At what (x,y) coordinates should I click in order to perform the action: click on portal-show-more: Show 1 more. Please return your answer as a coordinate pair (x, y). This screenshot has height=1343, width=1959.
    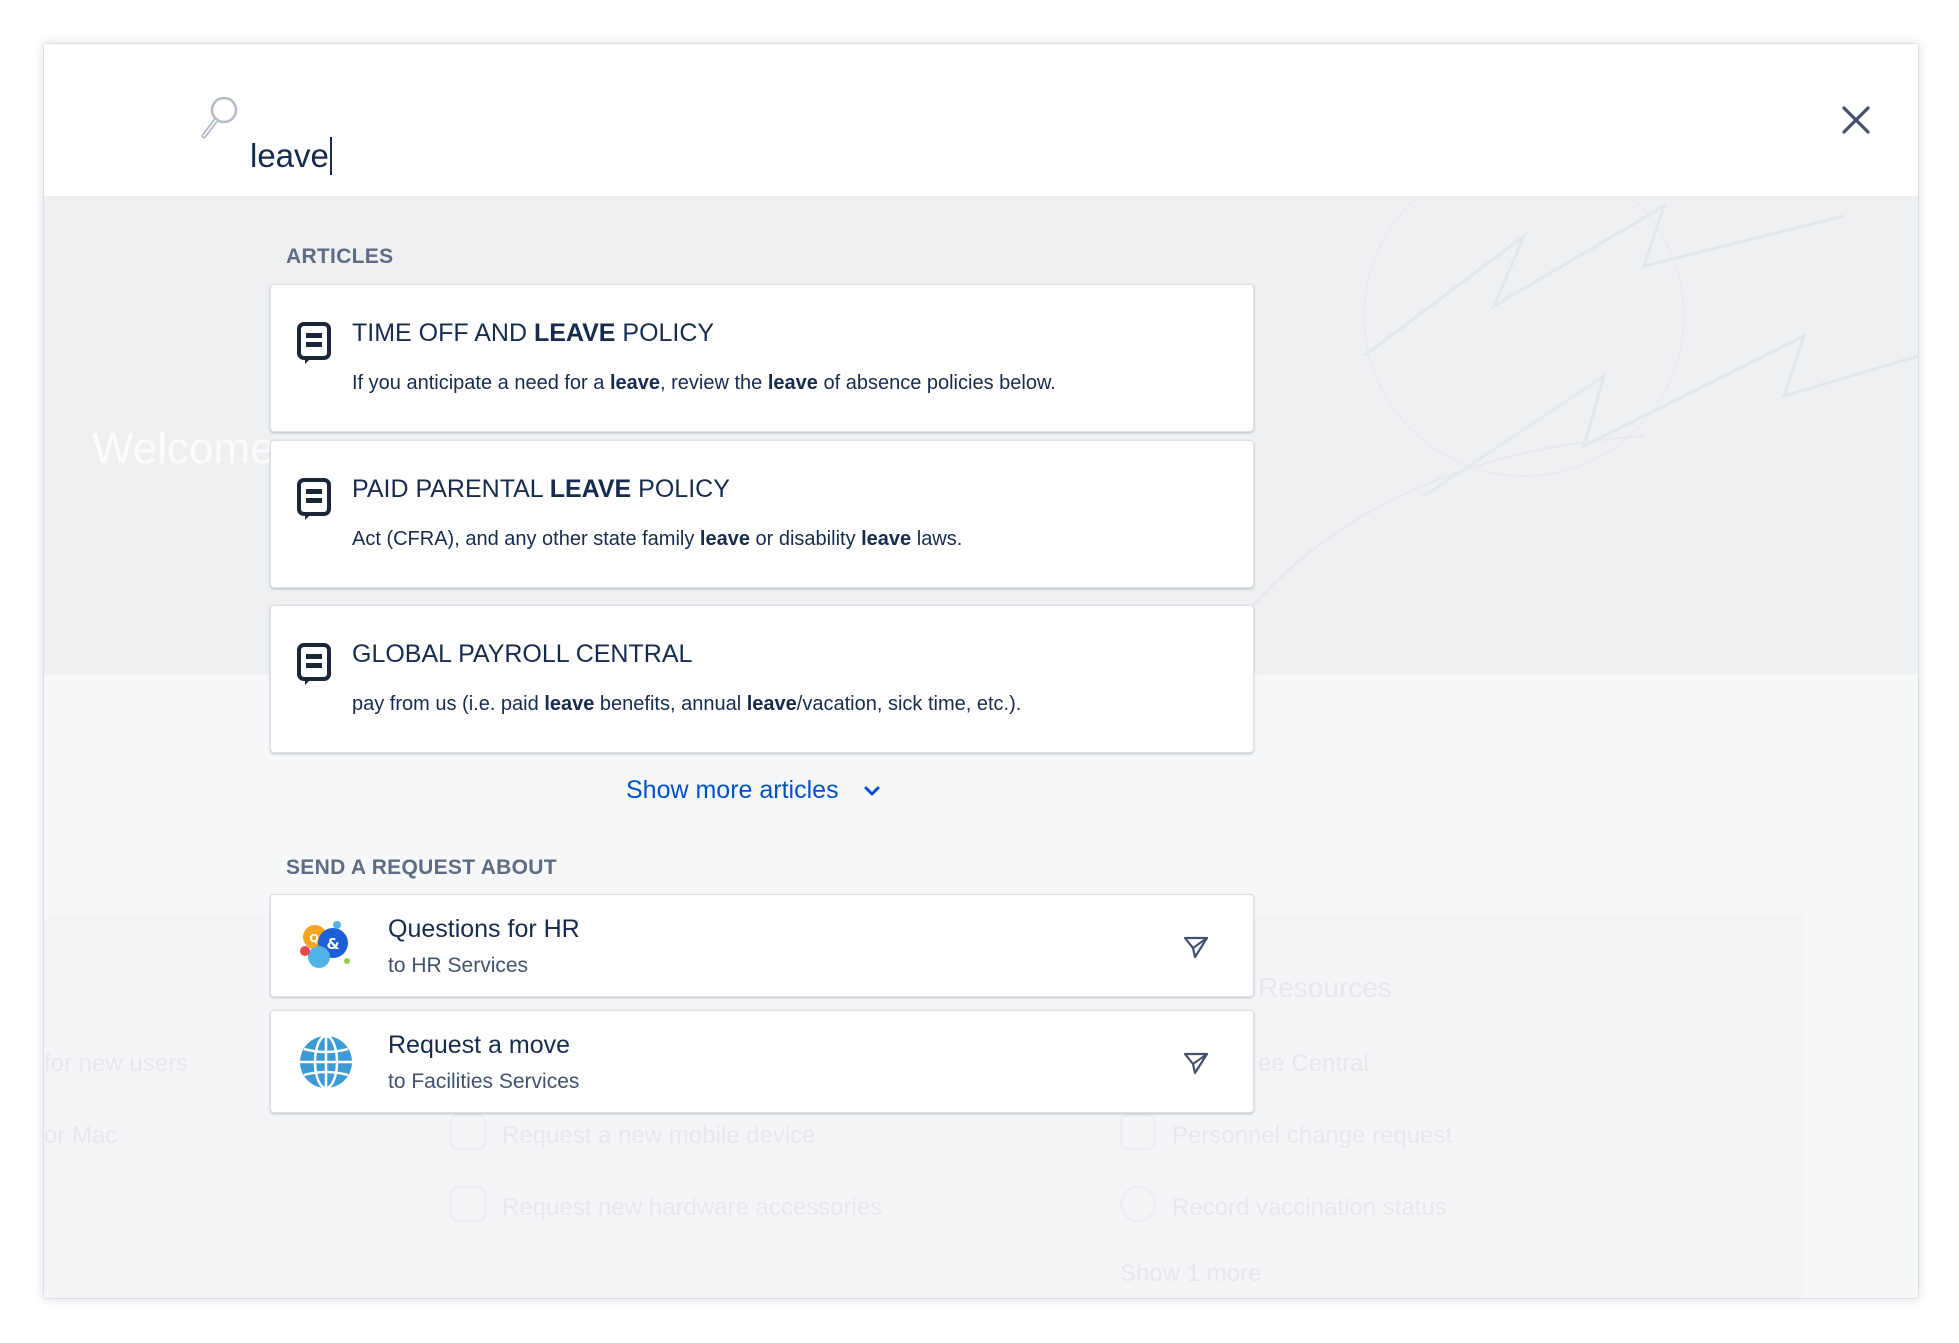
    Looking at the image, I should click on (1191, 1273).